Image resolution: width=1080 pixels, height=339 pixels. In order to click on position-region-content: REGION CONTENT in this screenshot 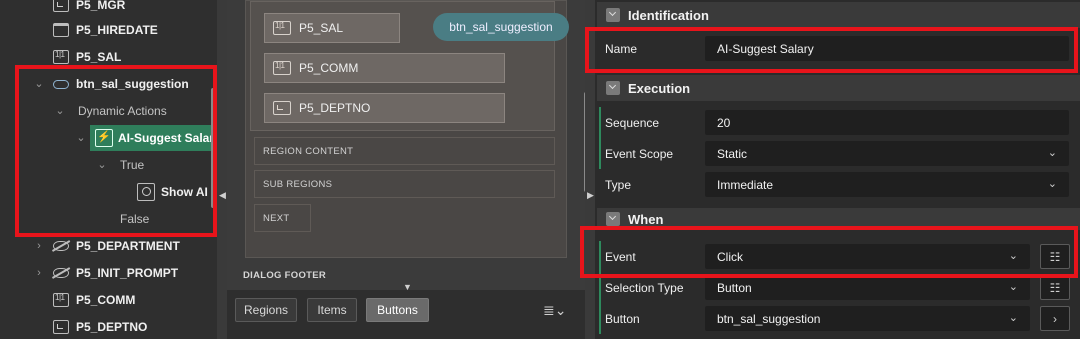, I will do `click(404, 151)`.